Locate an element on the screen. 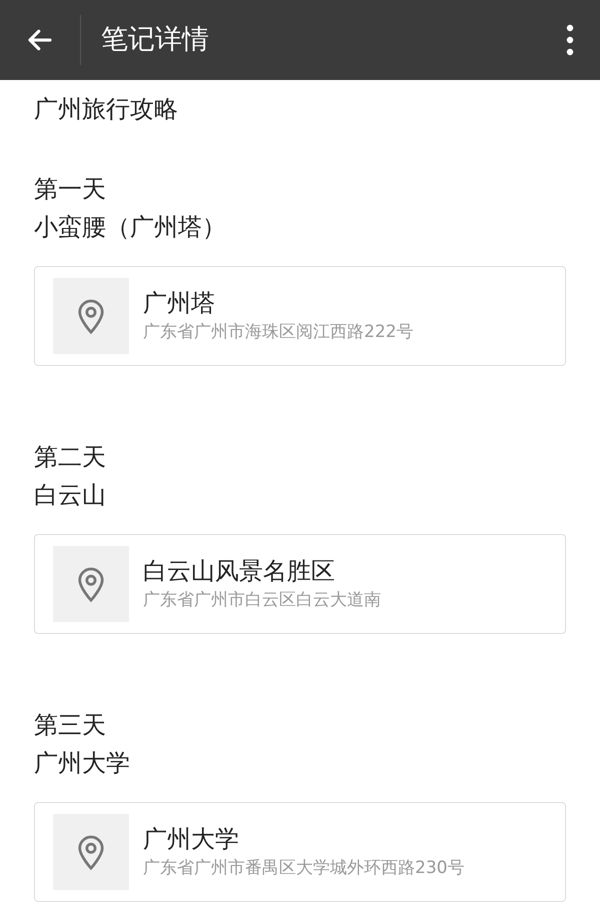 The height and width of the screenshot is (915, 600). location-address: 广东省广州市白云区白云大道南 is located at coordinates (262, 600).